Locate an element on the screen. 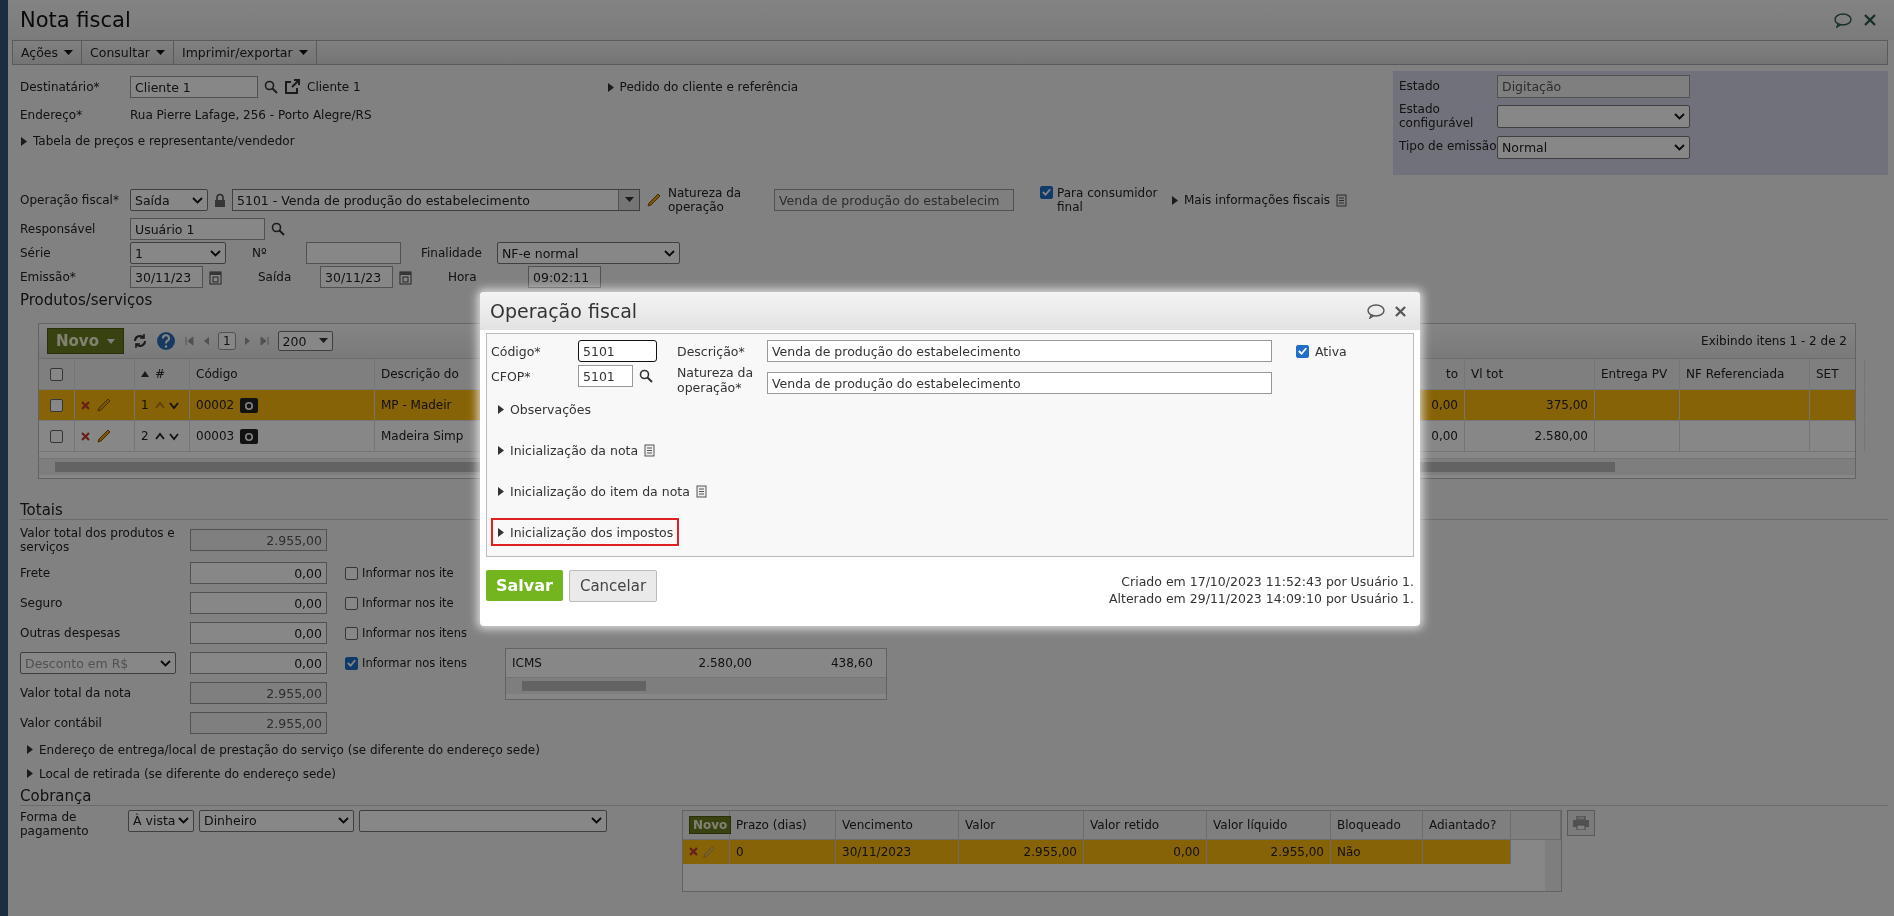  client-link: Cliente 1 is located at coordinates (334, 87).